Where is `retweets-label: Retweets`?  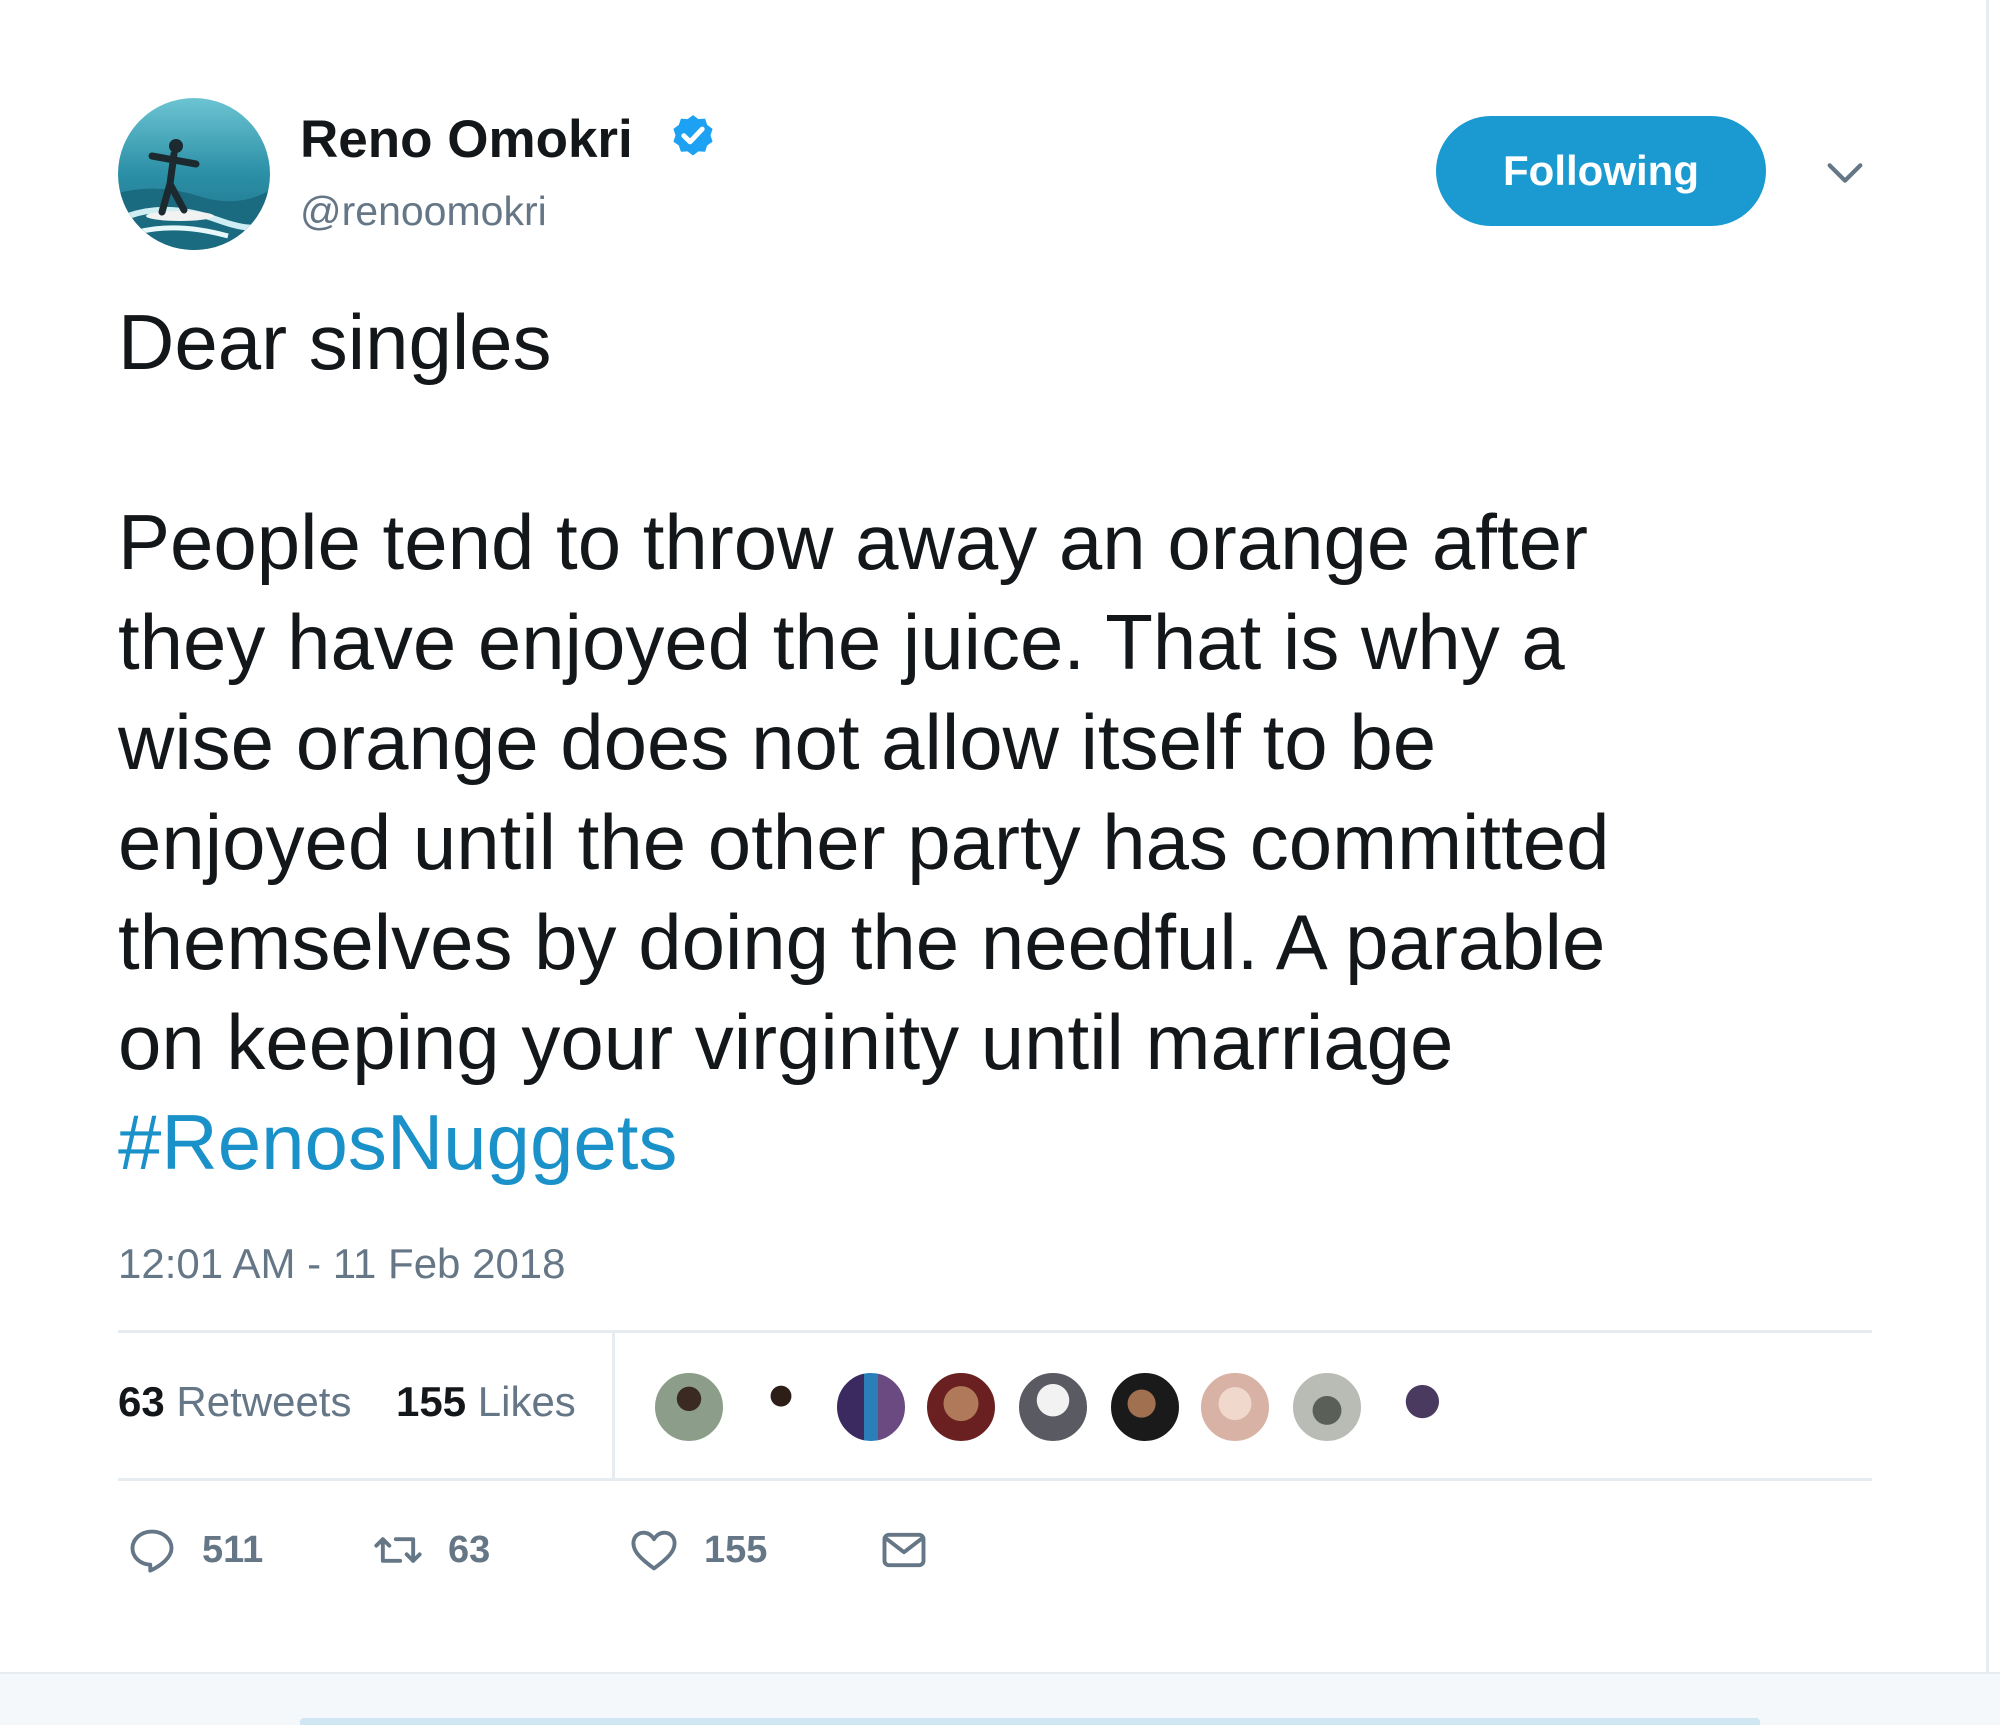
retweets-label: Retweets is located at coordinates (264, 1401).